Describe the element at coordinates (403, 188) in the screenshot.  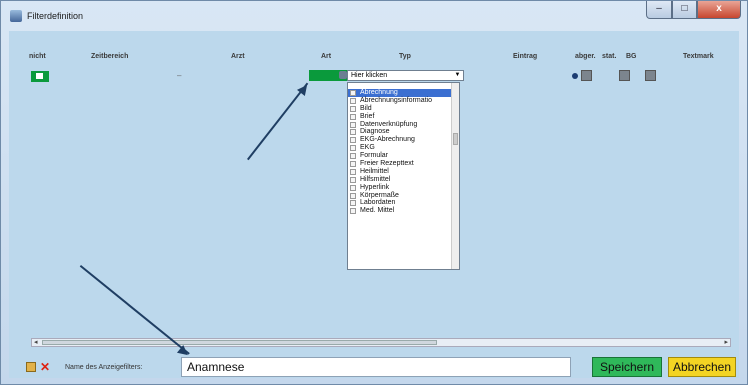
I see `list-item: Hyperlink` at that location.